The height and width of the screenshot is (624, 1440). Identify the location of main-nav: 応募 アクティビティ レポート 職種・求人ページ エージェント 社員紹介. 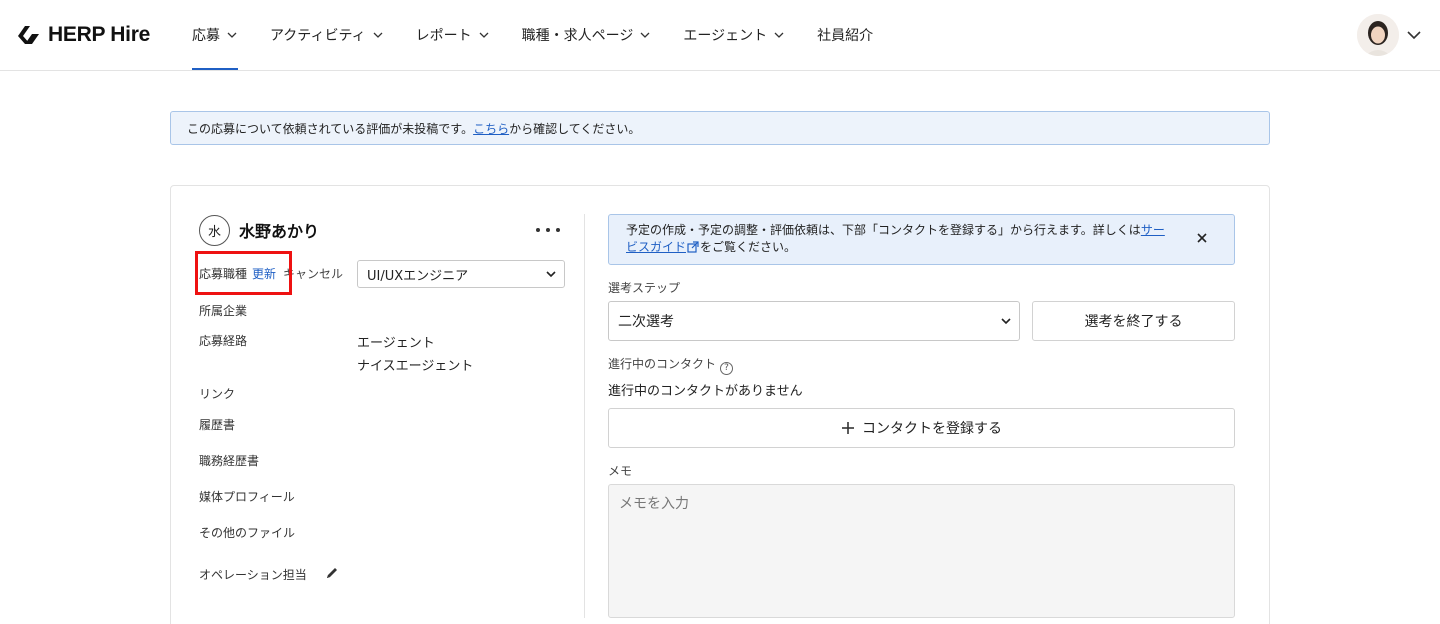
(532, 35).